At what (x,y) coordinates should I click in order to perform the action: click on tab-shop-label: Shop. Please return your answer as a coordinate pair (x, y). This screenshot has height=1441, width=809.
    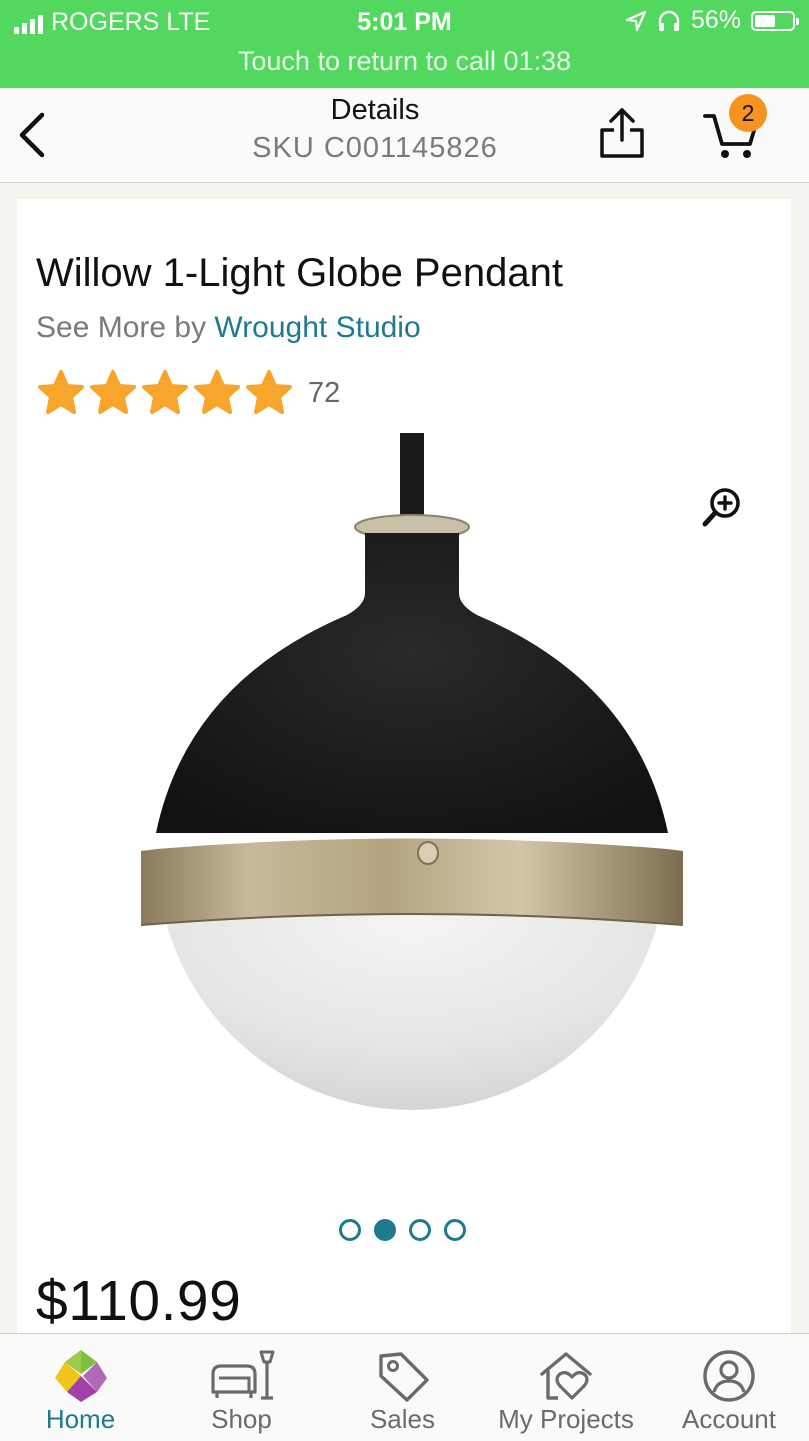
    Looking at the image, I should click on (241, 1419).